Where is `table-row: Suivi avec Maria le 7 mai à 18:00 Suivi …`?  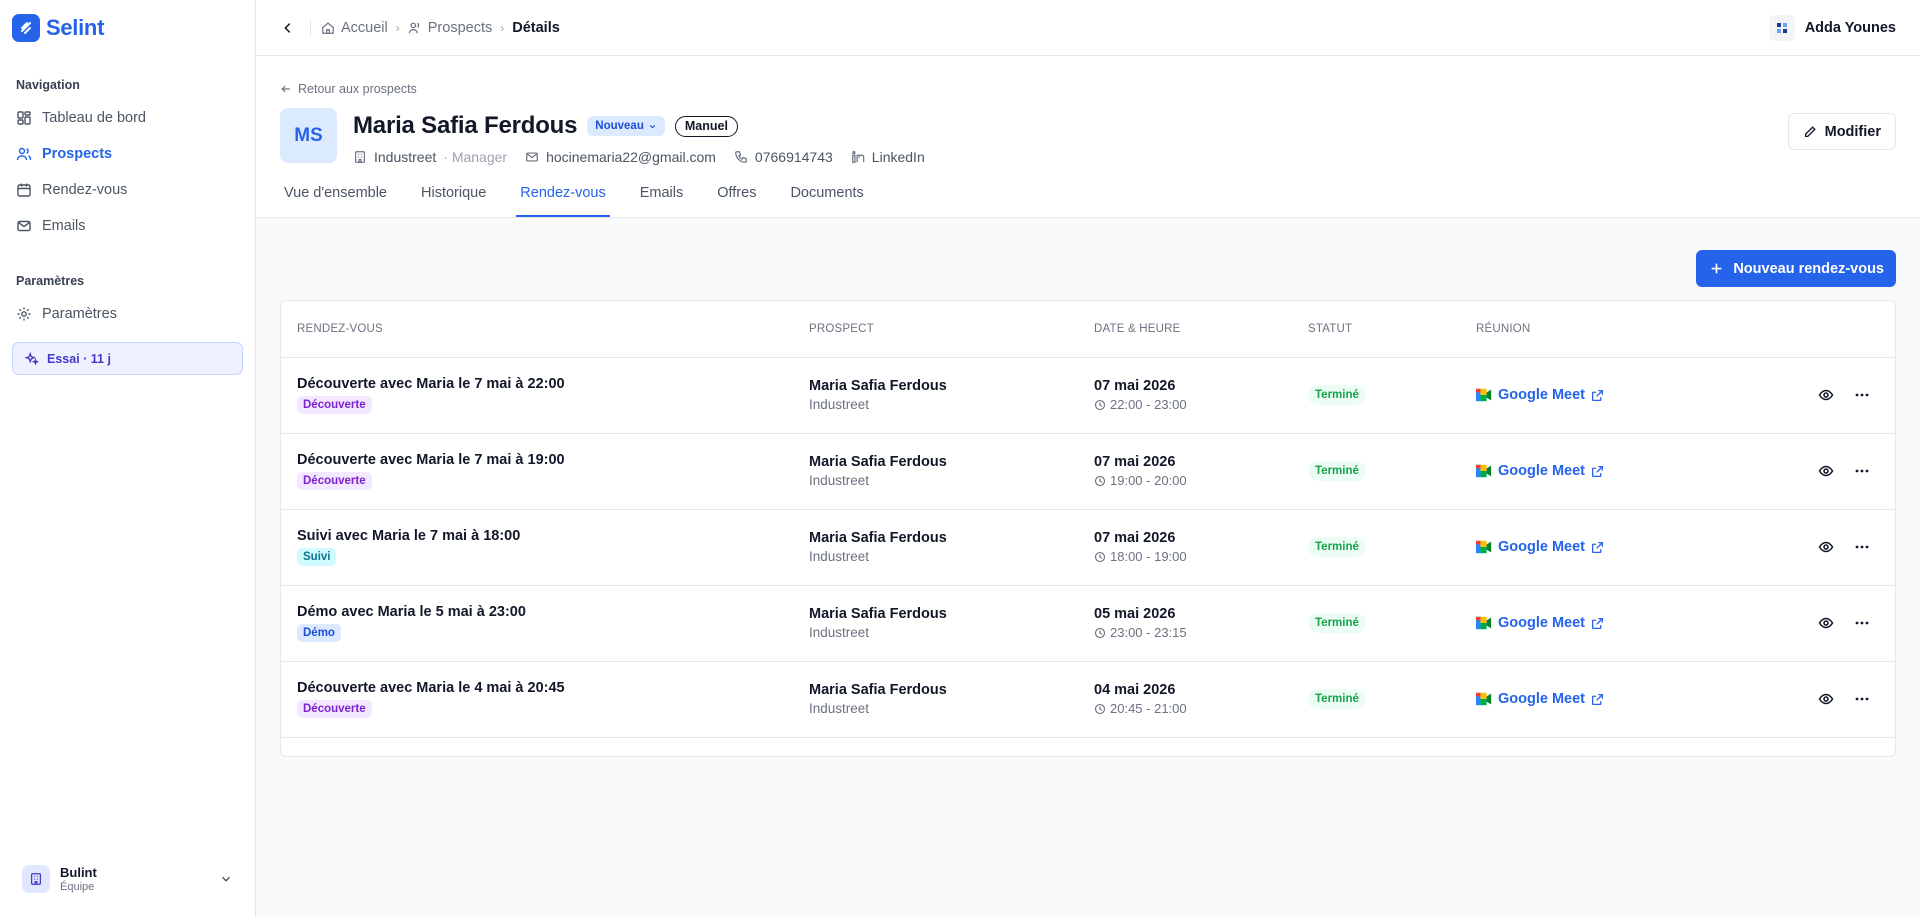 table-row: Suivi avec Maria le 7 mai à 18:00 Suivi … is located at coordinates (1088, 547).